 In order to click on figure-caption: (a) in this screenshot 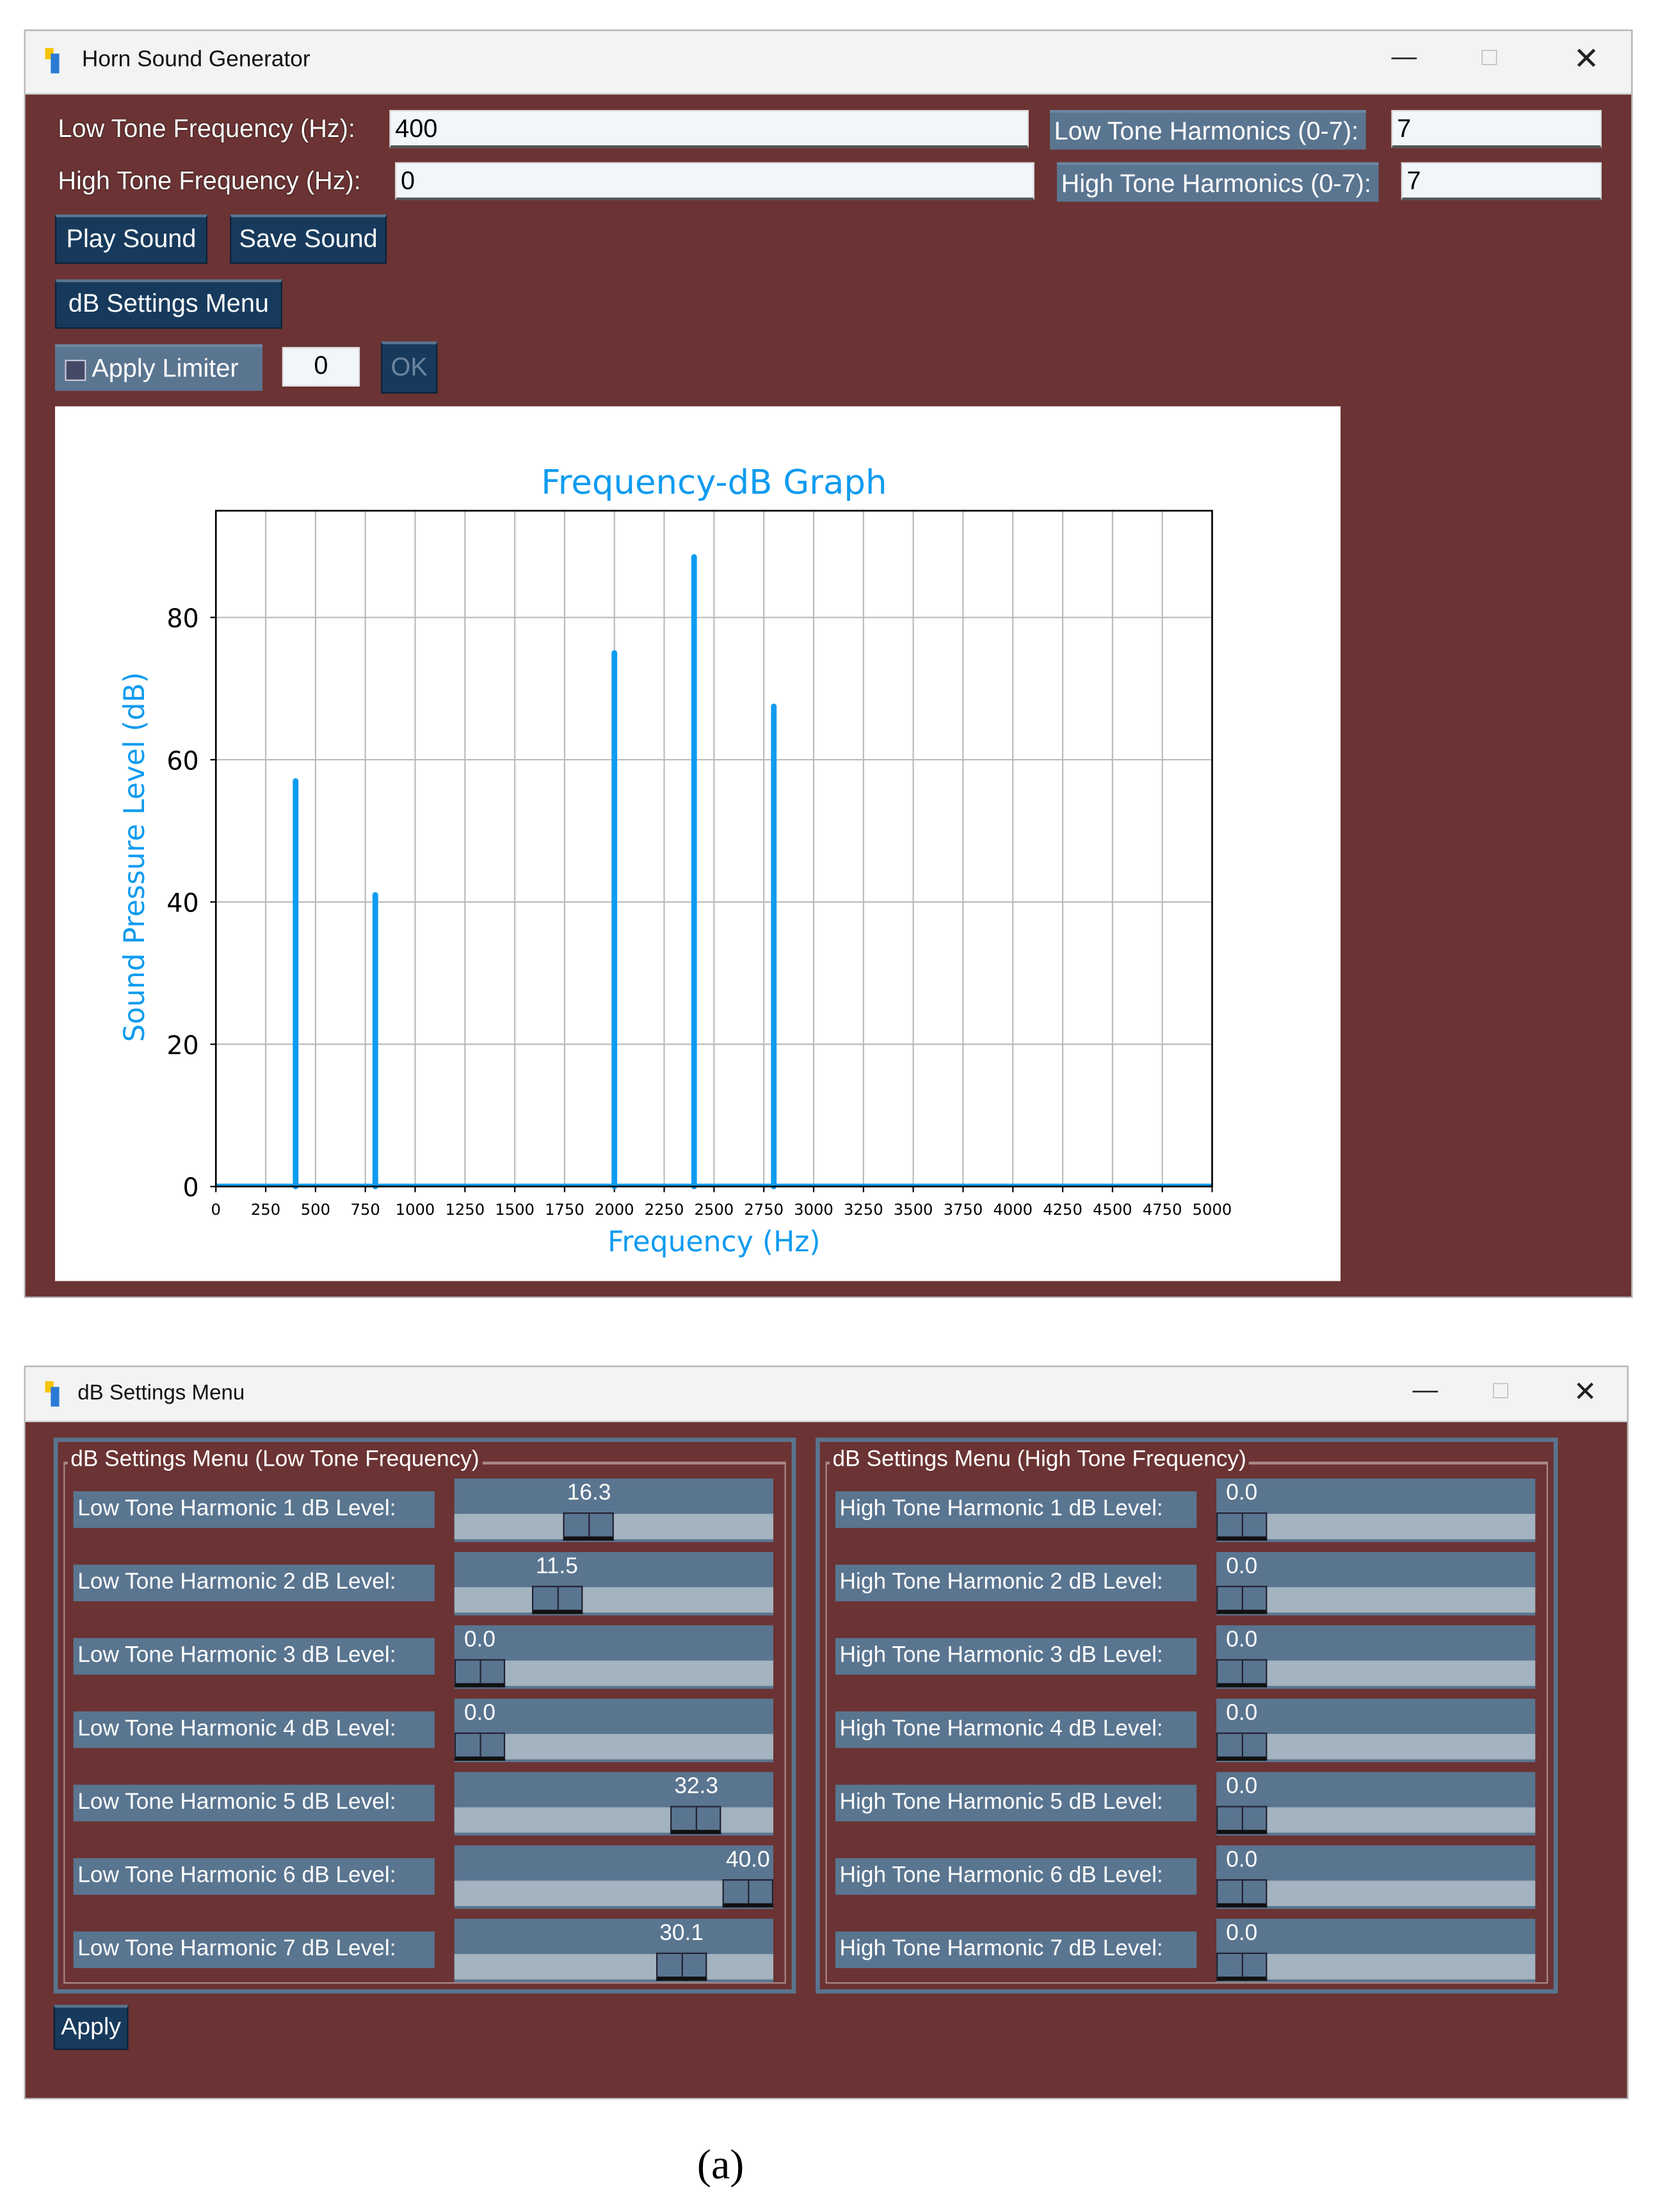, I will do `click(720, 2165)`.